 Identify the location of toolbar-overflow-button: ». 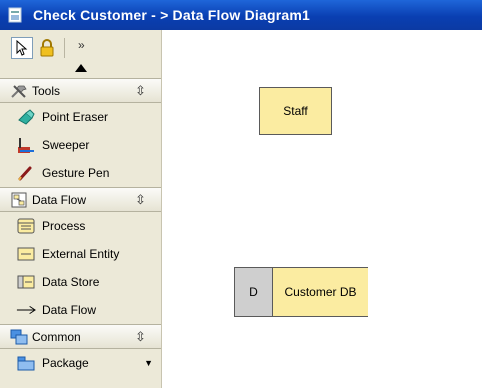
(81, 45).